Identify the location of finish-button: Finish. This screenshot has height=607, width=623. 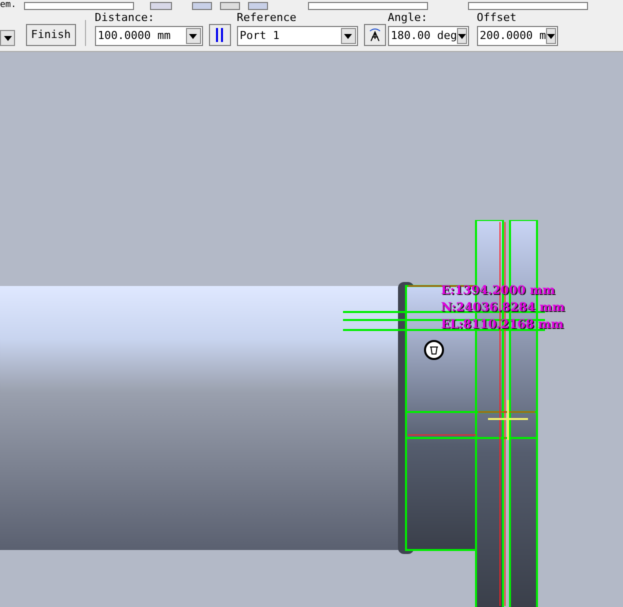
(51, 35).